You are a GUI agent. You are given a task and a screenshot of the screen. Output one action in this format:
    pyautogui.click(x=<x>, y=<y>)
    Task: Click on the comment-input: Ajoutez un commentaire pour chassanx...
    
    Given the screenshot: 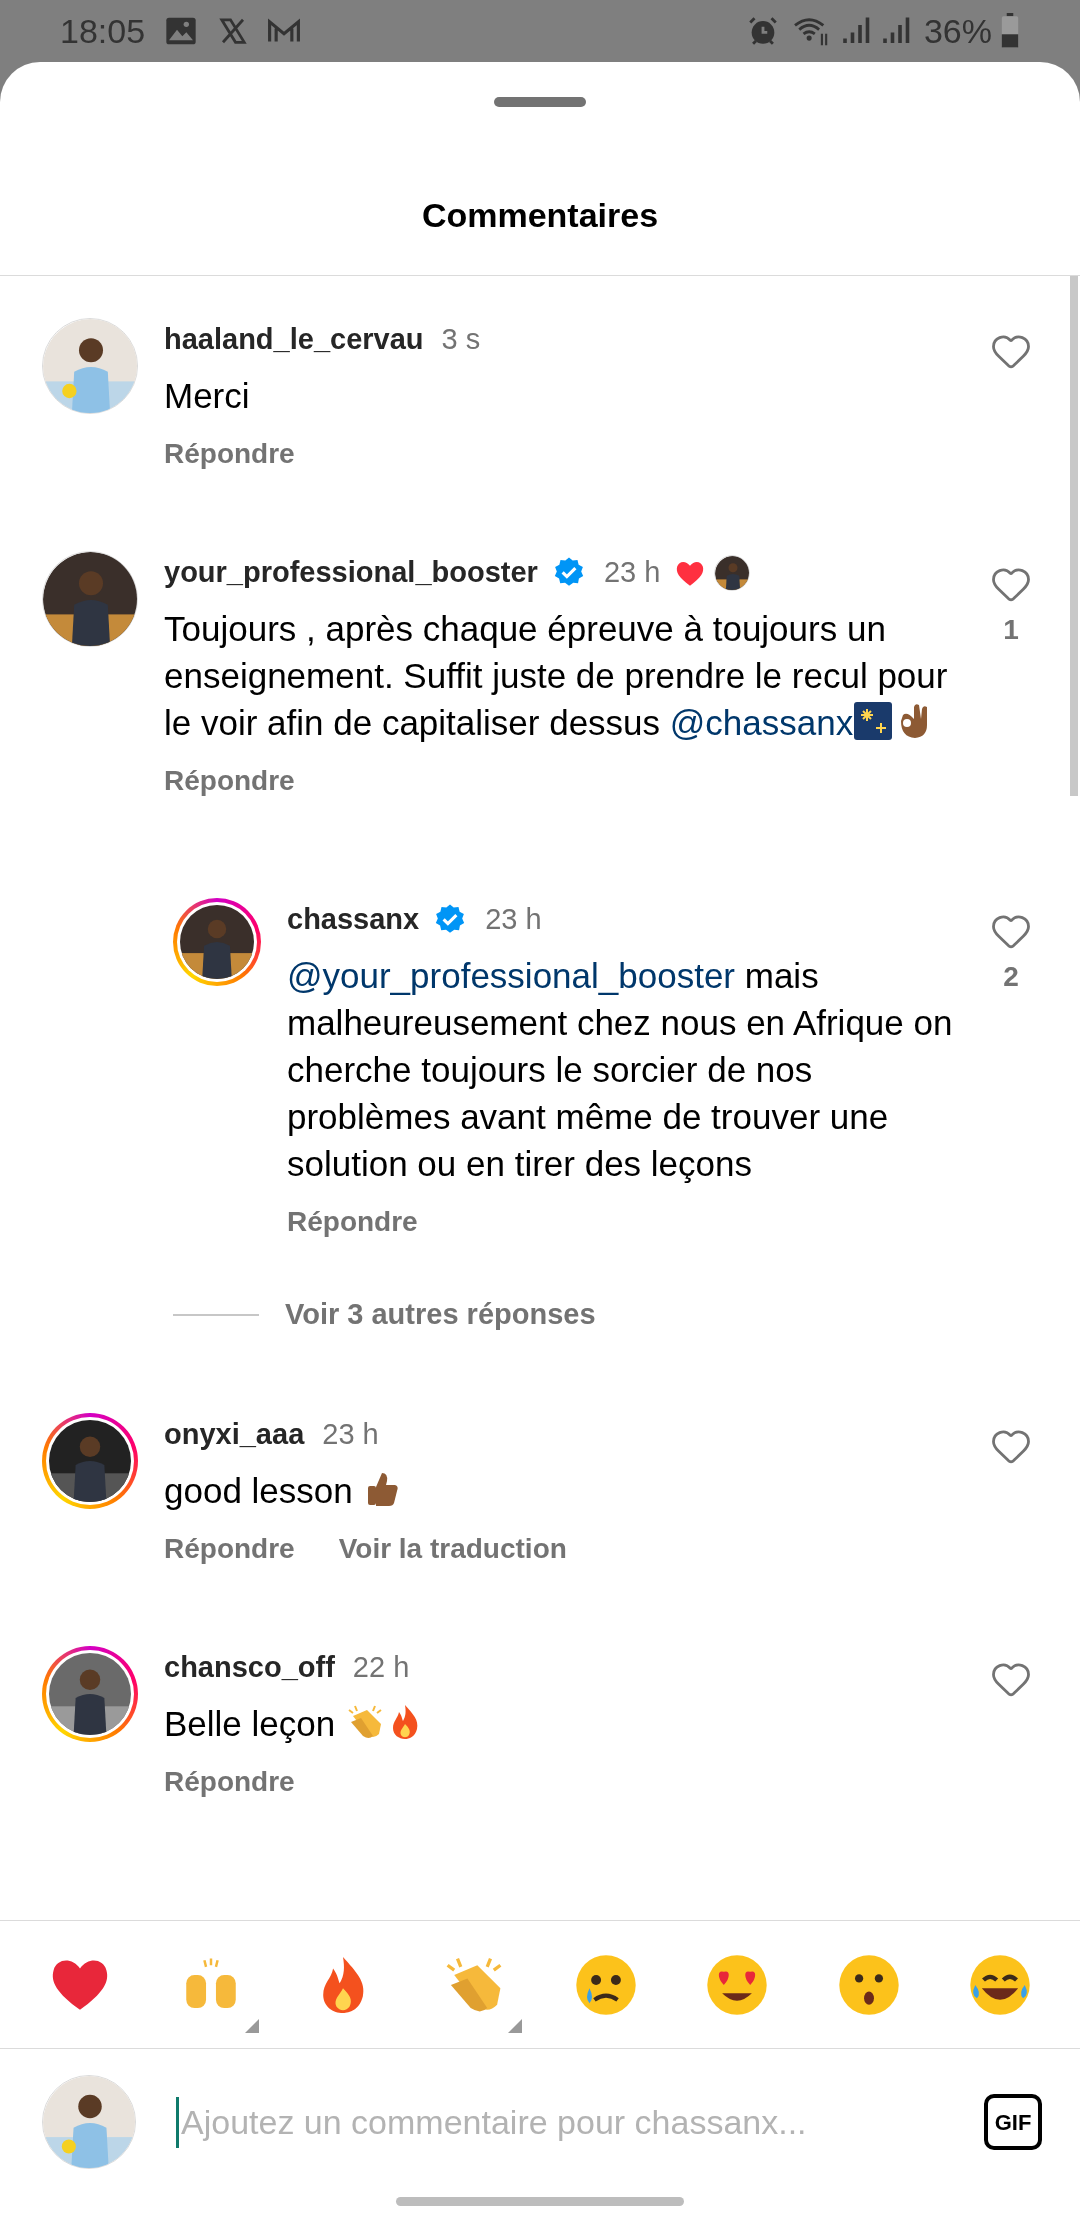 What is the action you would take?
    pyautogui.click(x=570, y=2122)
    